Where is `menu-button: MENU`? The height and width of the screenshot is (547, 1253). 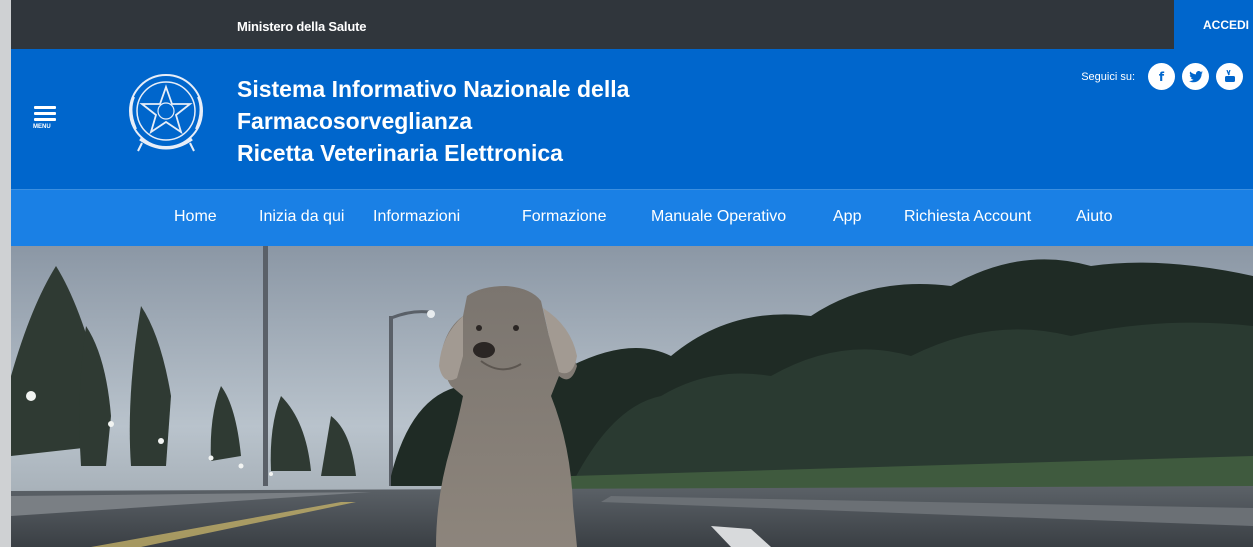
menu-button: MENU is located at coordinates (48, 124).